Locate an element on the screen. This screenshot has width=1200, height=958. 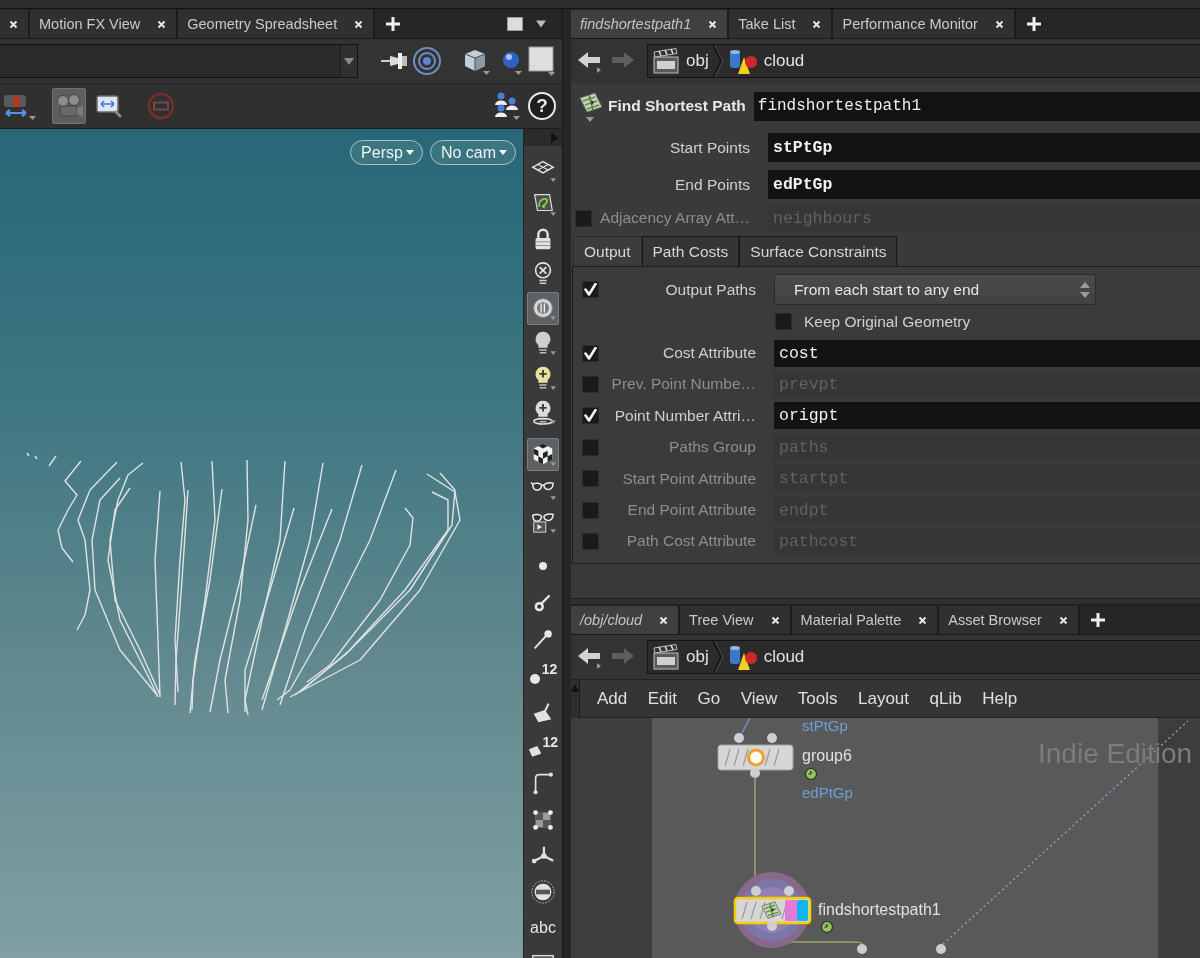
menu-item: Help is located at coordinates (1000, 698).